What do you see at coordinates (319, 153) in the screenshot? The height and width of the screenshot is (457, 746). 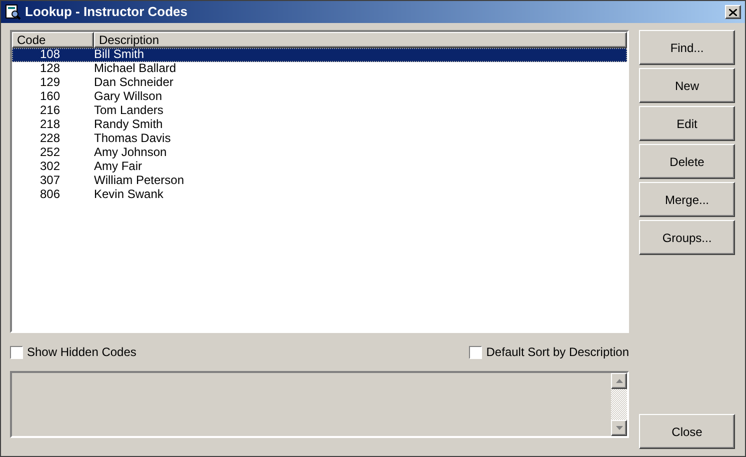 I see `list-row: 252 Amy Johnson` at bounding box center [319, 153].